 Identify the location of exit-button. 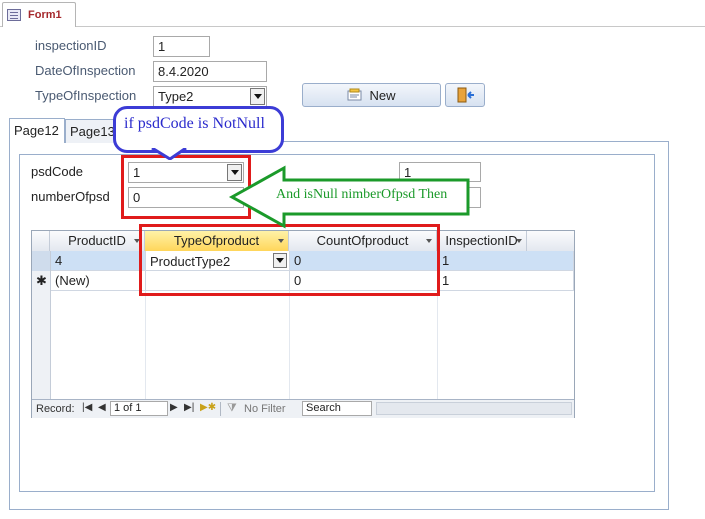
(465, 95).